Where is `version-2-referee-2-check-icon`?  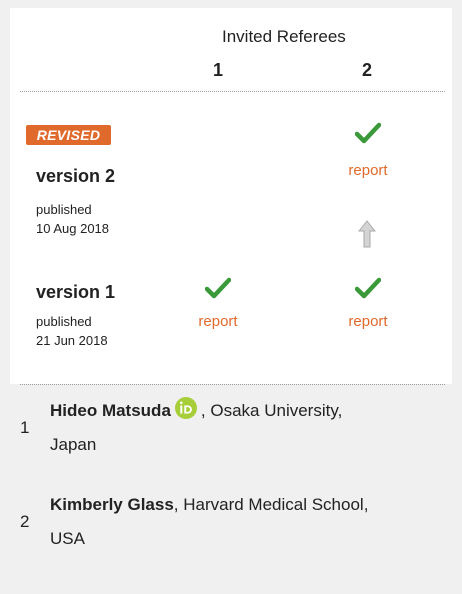 version-2-referee-2-check-icon is located at coordinates (368, 133).